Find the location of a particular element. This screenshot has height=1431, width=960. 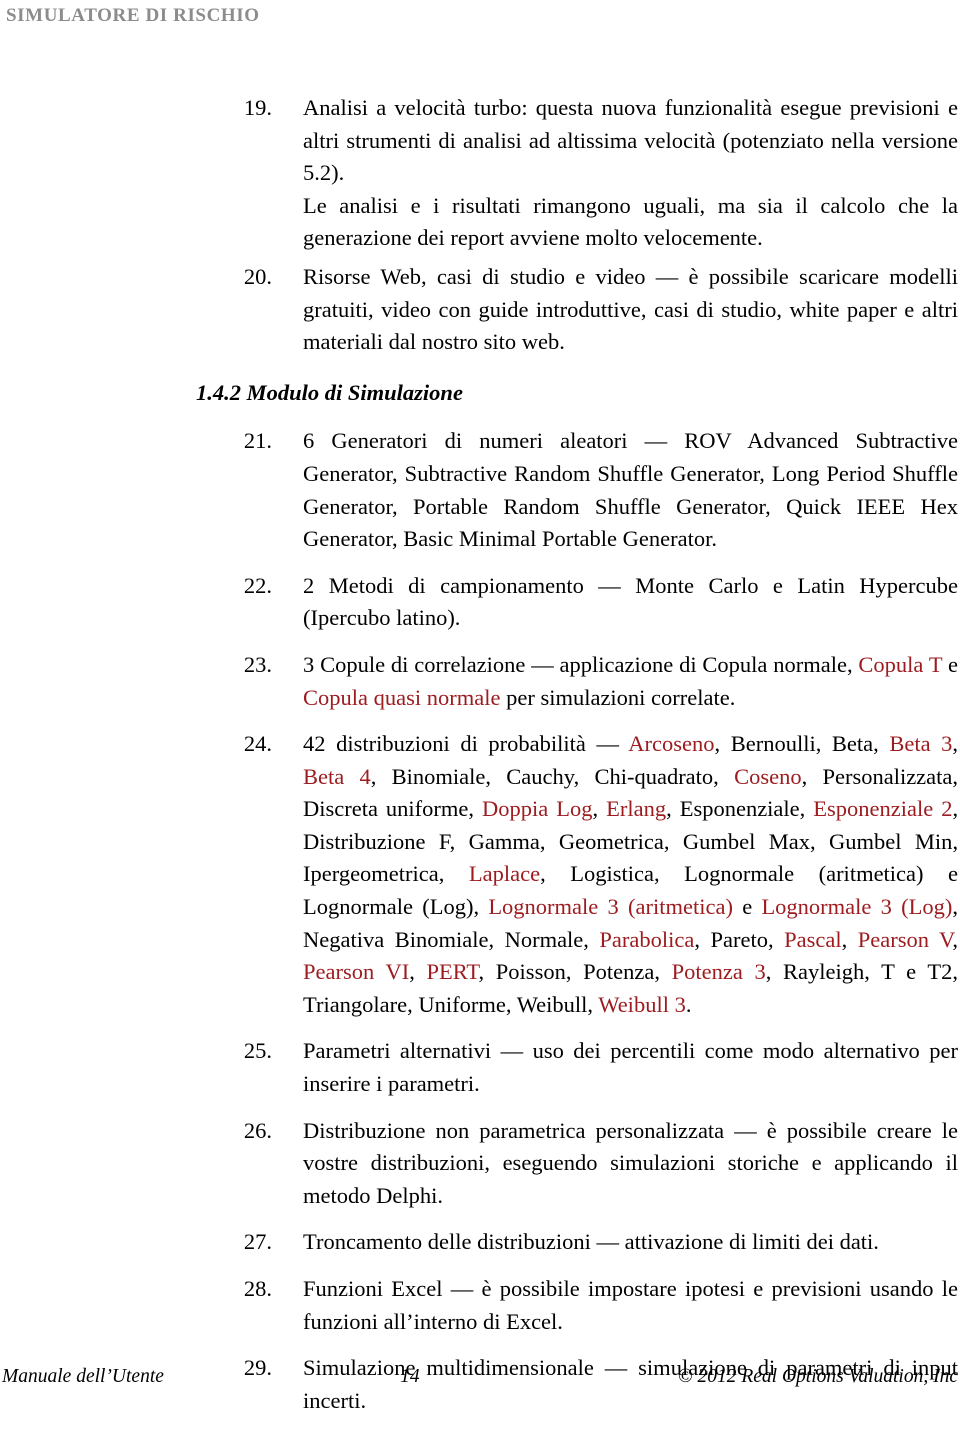

distribution-name: Gumbel Min is located at coordinates (891, 841).